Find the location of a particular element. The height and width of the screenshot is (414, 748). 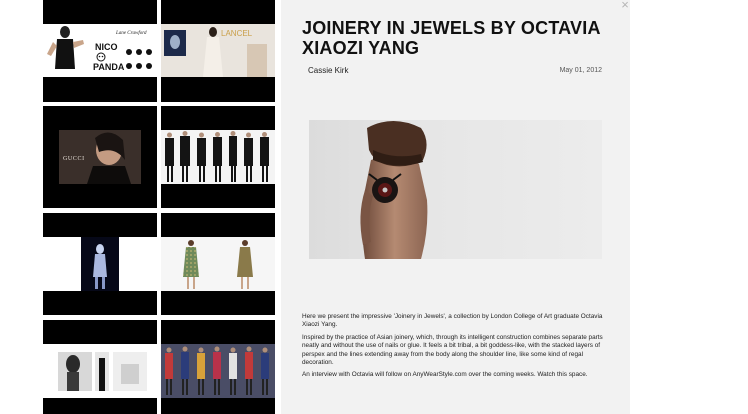

figure-dark-tile is located at coordinates (100, 264).